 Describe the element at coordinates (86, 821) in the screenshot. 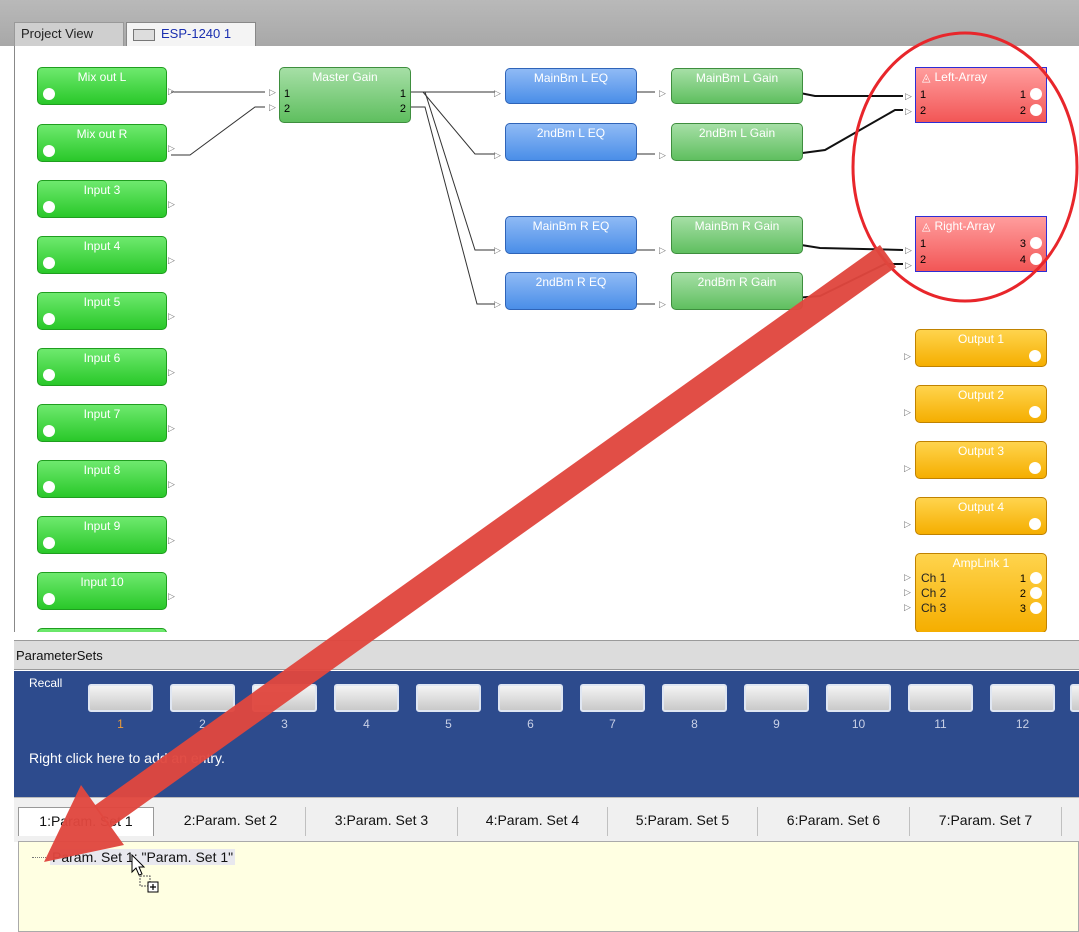

I see `tab-param-set-1: 1:Param. Set 1` at that location.